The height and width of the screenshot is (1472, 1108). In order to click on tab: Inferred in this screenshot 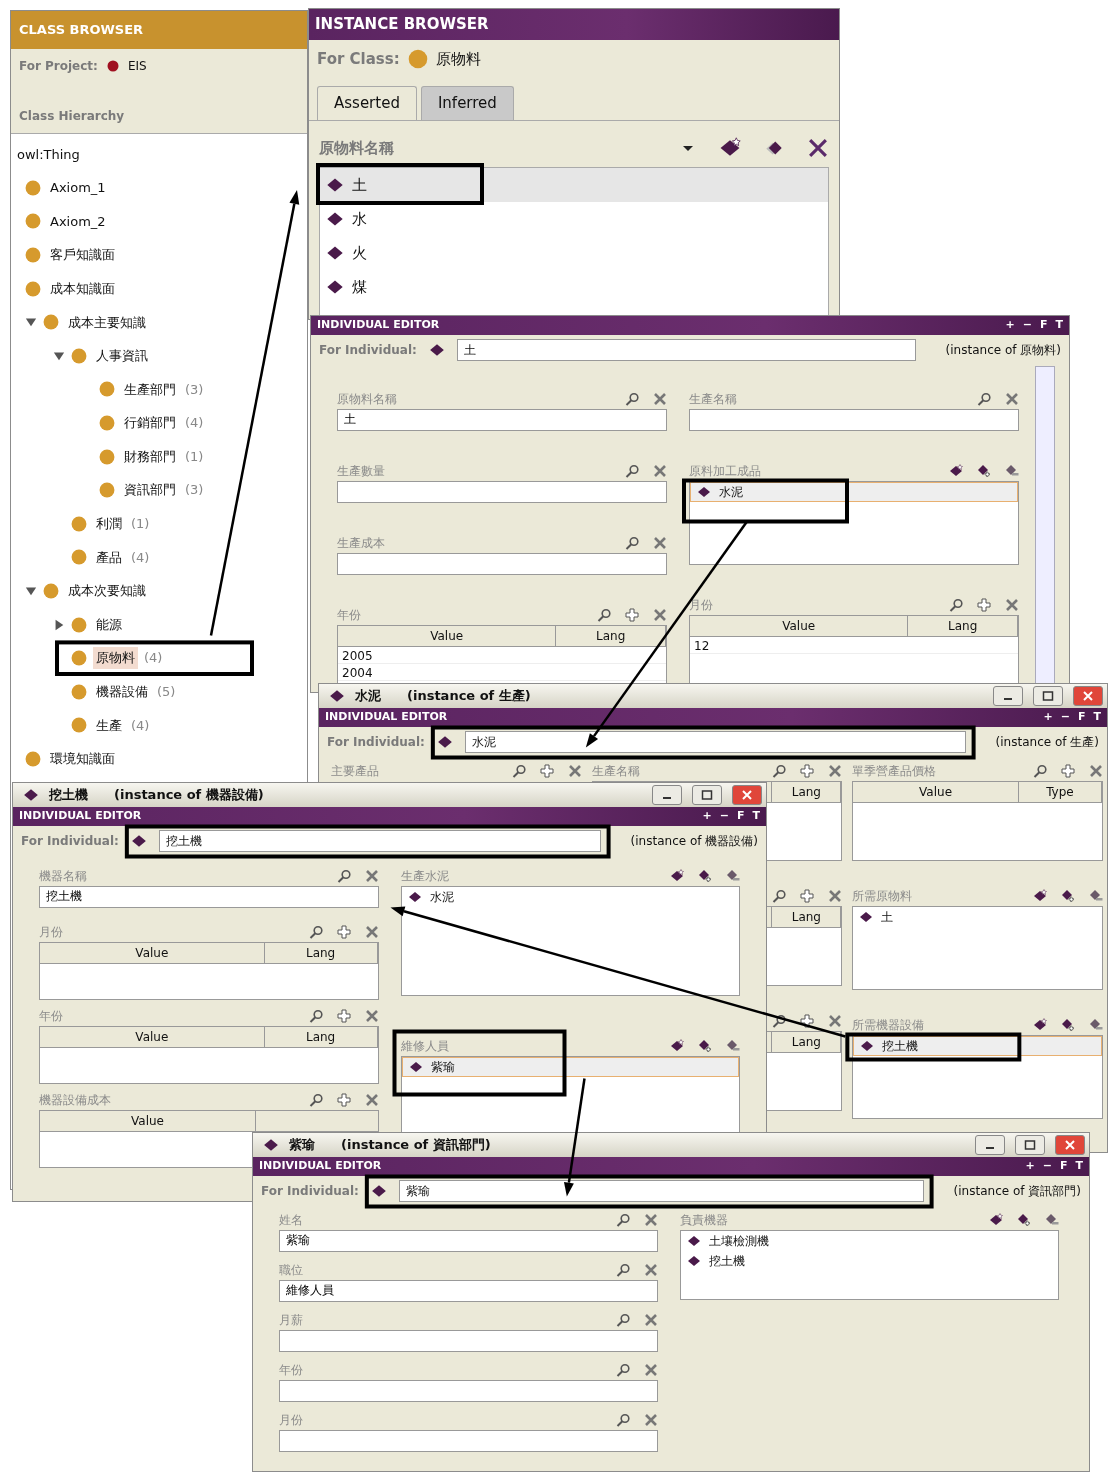, I will do `click(467, 103)`.